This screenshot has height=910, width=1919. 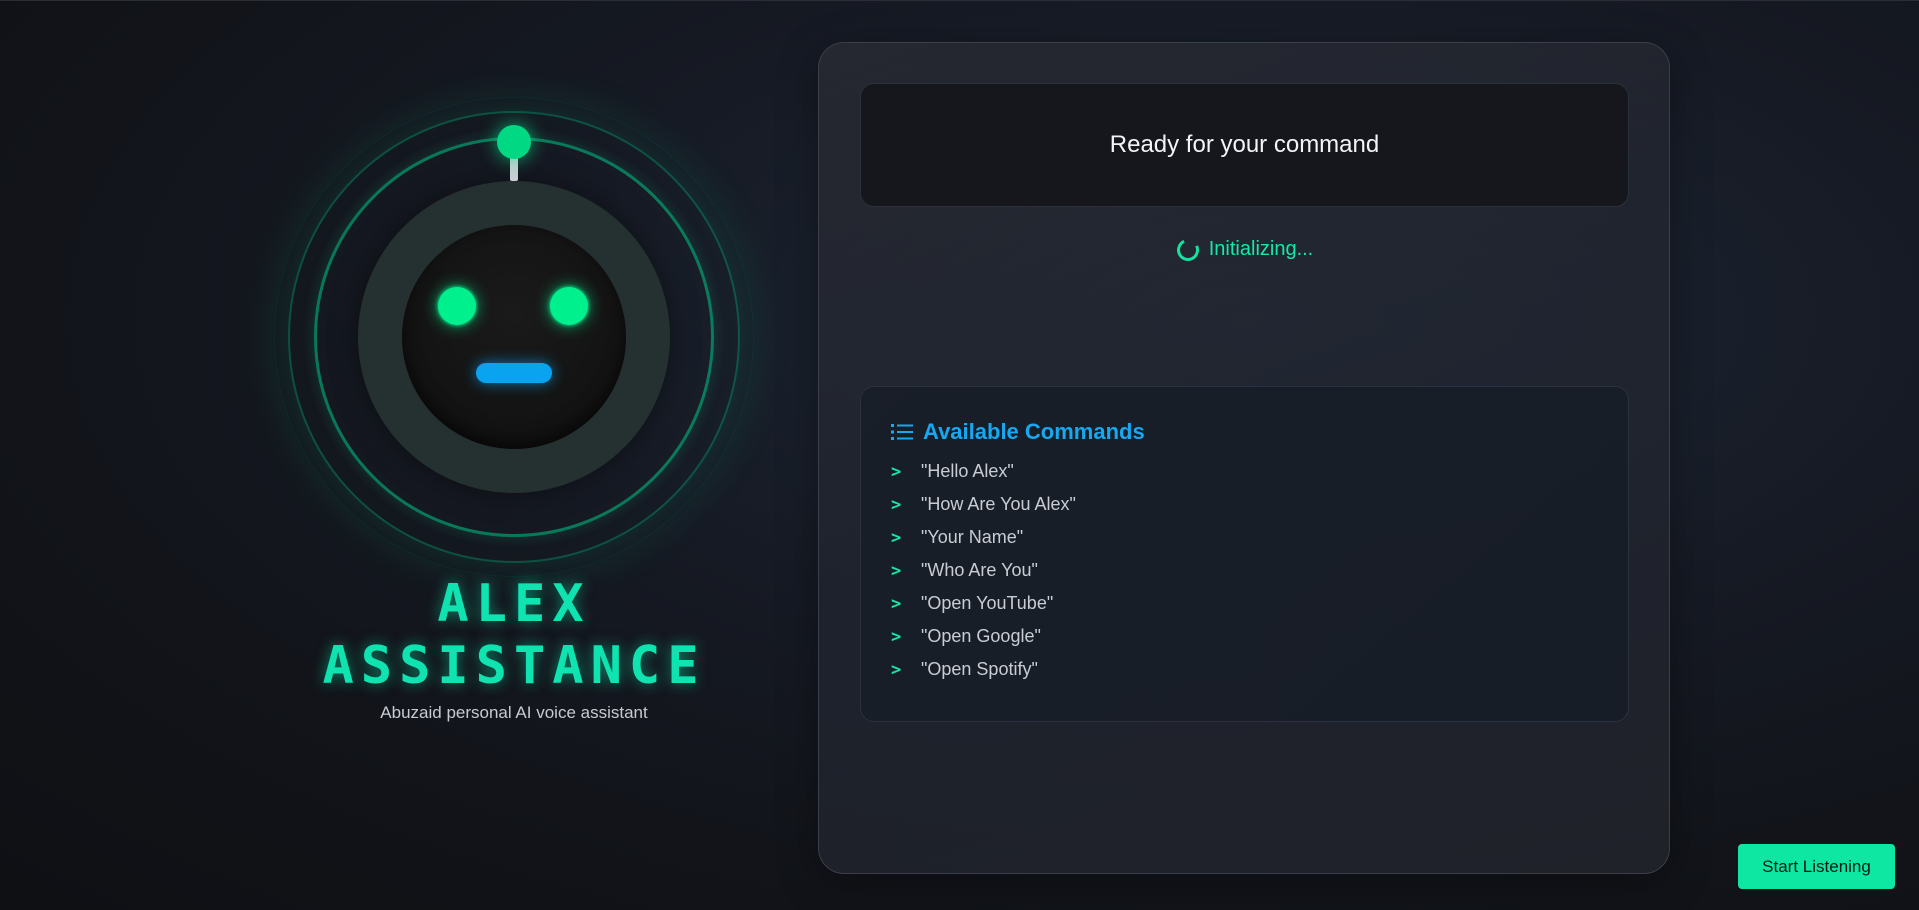 I want to click on robot-face, so click(x=514, y=337).